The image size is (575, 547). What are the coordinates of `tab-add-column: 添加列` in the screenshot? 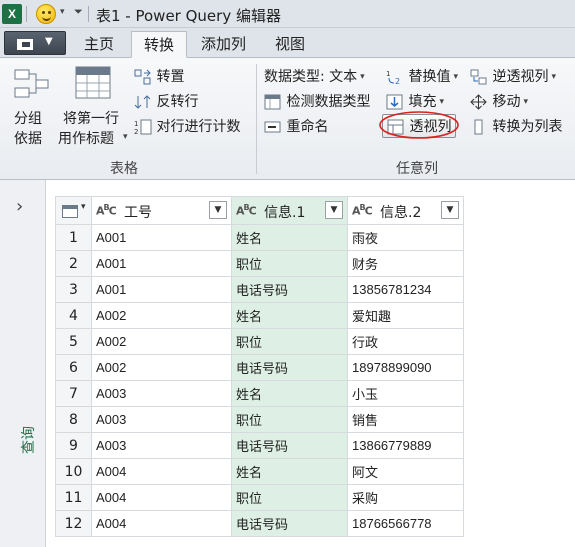 It's located at (223, 44).